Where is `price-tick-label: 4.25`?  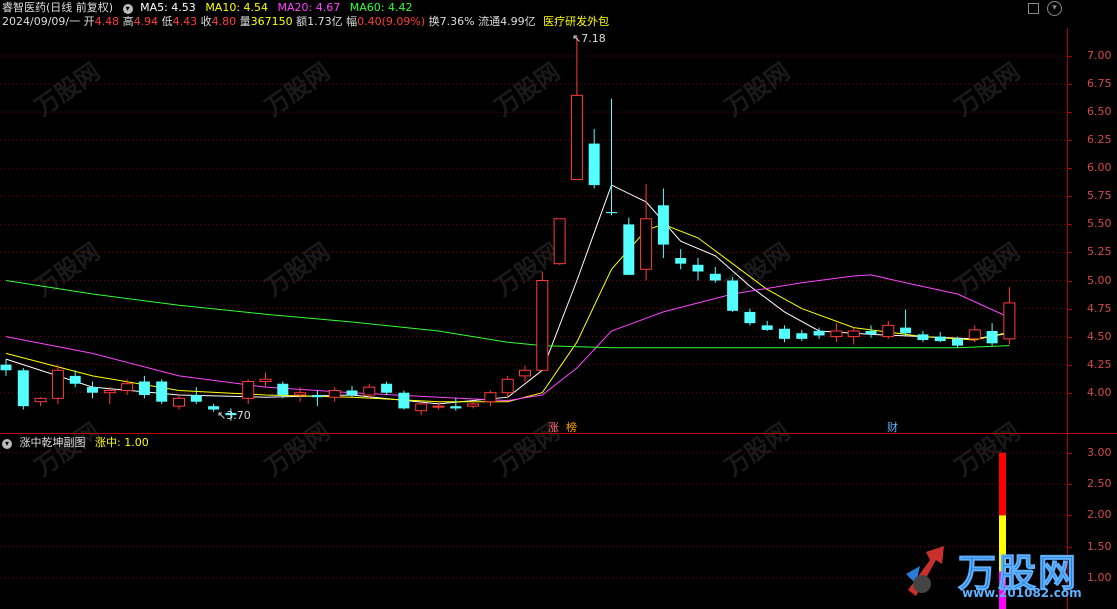
price-tick-label: 4.25 is located at coordinates (1099, 364).